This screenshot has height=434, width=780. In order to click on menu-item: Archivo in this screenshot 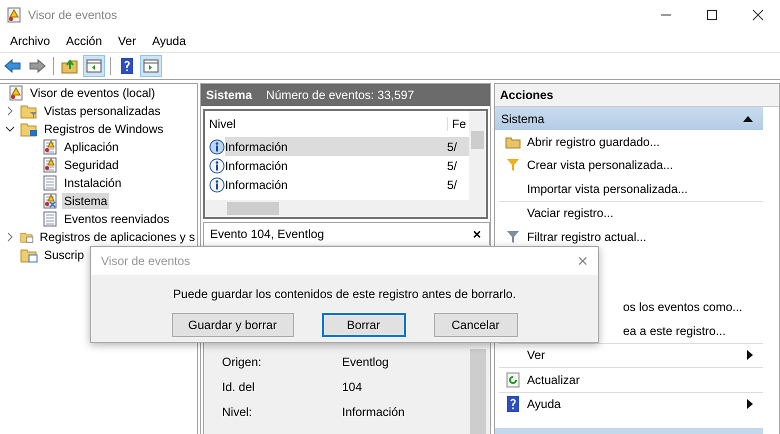, I will do `click(30, 41)`.